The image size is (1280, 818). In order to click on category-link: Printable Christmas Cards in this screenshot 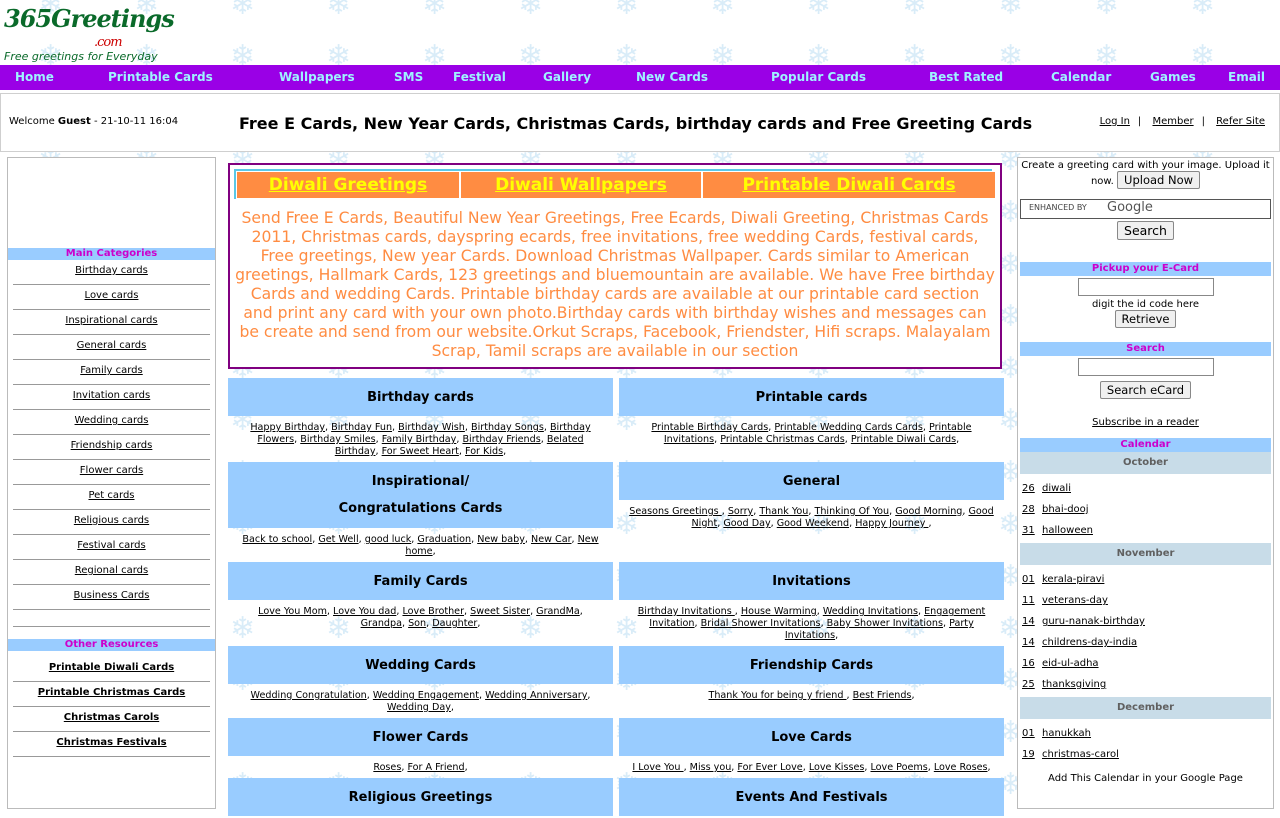, I will do `click(782, 439)`.